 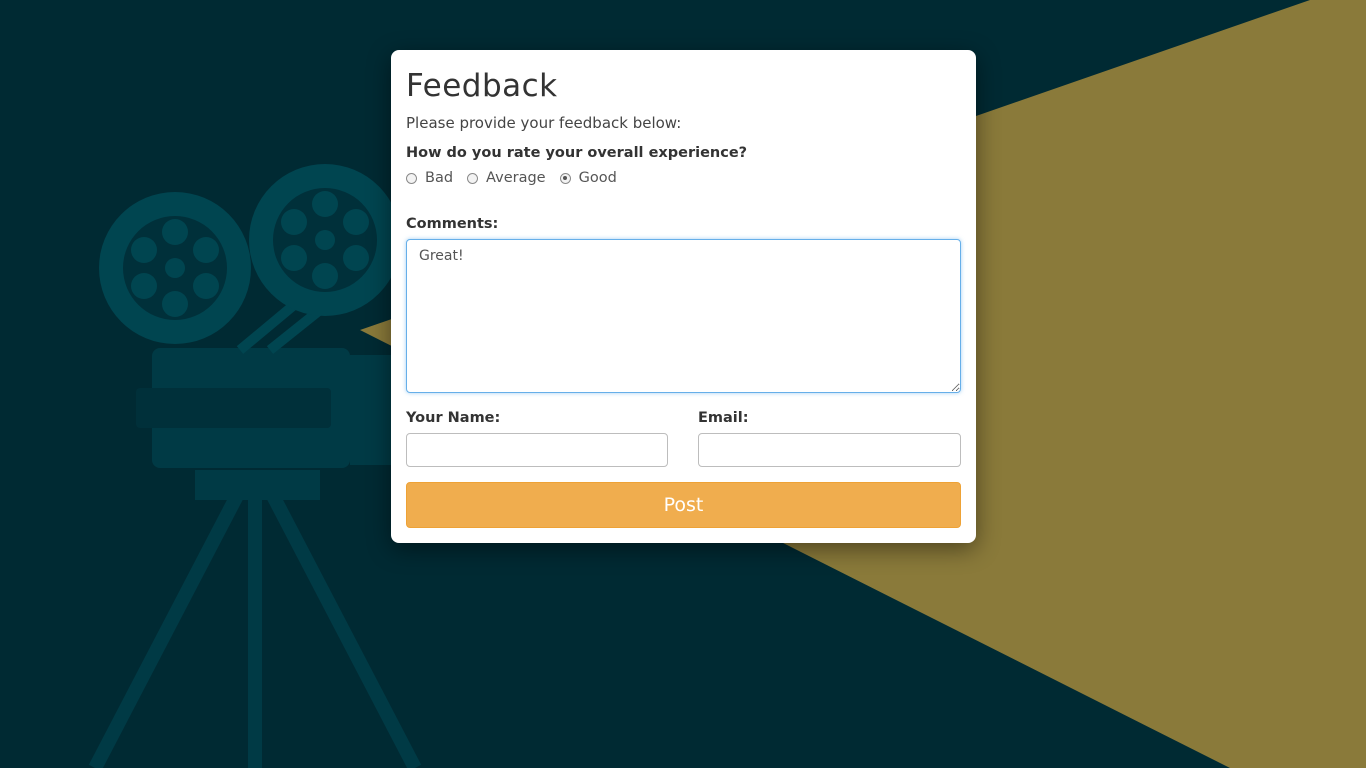 What do you see at coordinates (829, 450) in the screenshot?
I see `email-input` at bounding box center [829, 450].